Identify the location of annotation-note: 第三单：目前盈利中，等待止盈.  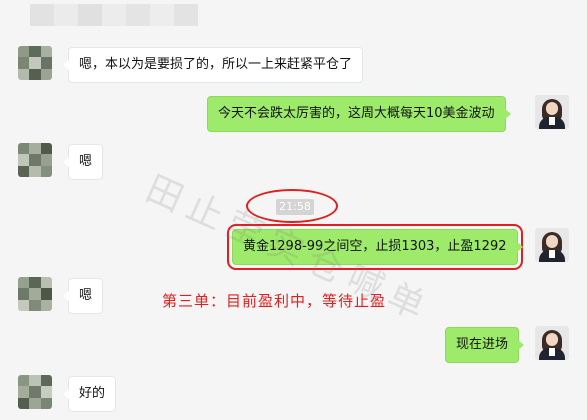
(274, 301).